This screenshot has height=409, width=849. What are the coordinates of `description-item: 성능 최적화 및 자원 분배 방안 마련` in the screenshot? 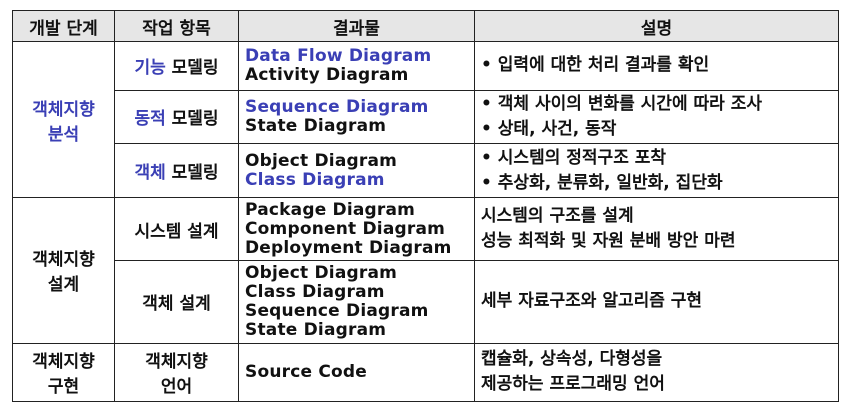 It's located at (608, 241).